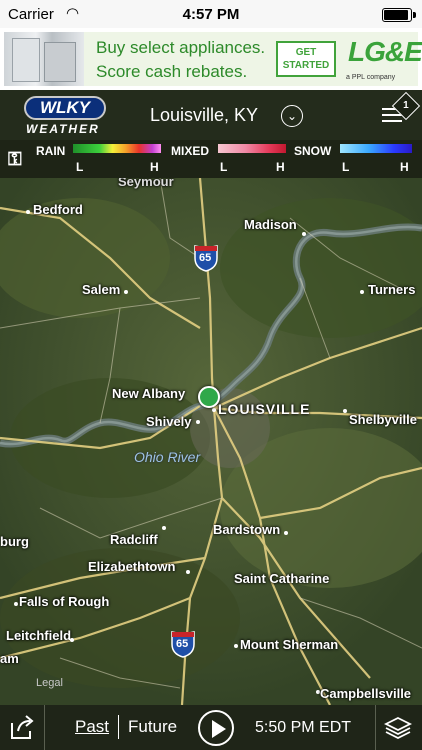  I want to click on wlky-logo: WLKY WEATHER, so click(65, 116).